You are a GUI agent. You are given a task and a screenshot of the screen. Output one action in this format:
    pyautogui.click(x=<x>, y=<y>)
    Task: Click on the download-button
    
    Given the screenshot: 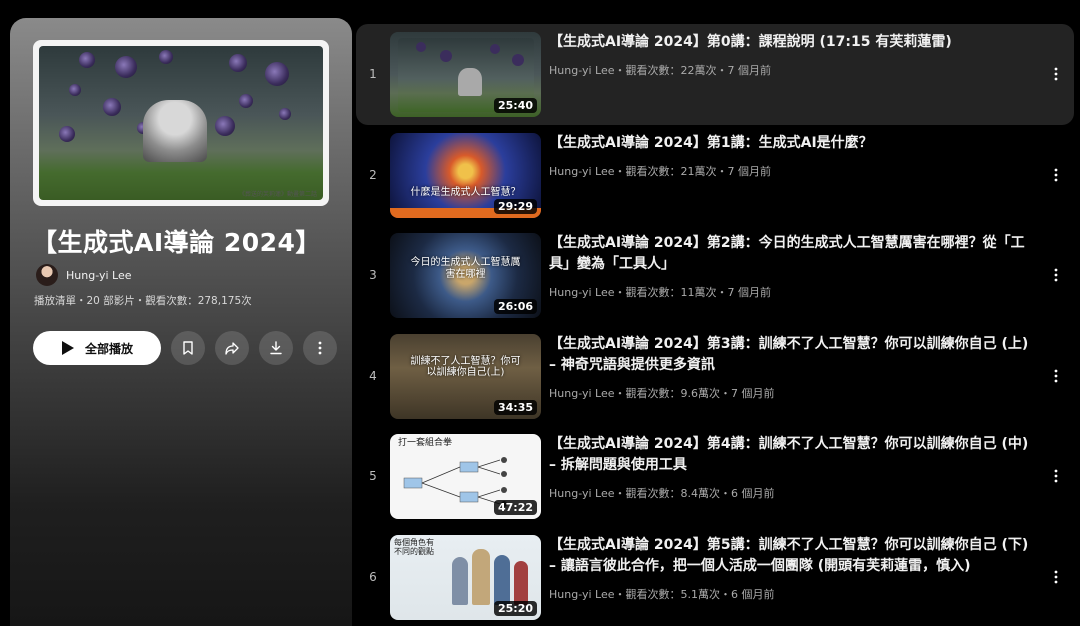 What is the action you would take?
    pyautogui.click(x=276, y=348)
    